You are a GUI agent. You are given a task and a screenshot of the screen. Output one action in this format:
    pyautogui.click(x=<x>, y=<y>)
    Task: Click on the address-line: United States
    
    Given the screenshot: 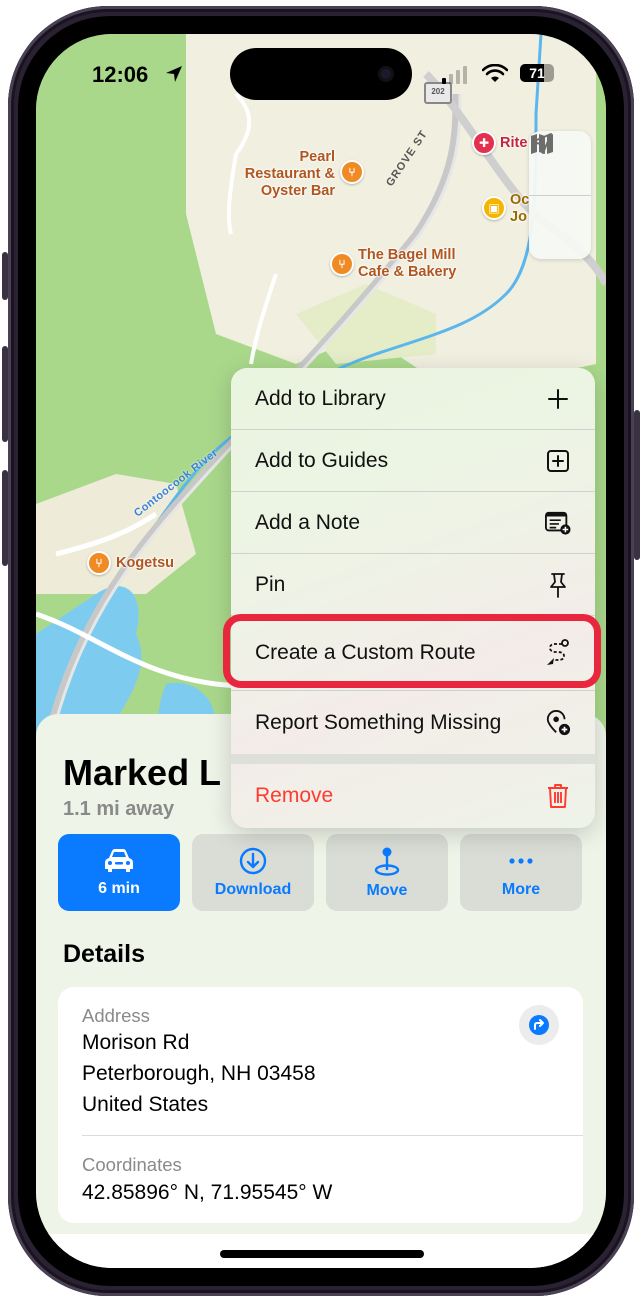 What is the action you would take?
    pyautogui.click(x=145, y=1104)
    